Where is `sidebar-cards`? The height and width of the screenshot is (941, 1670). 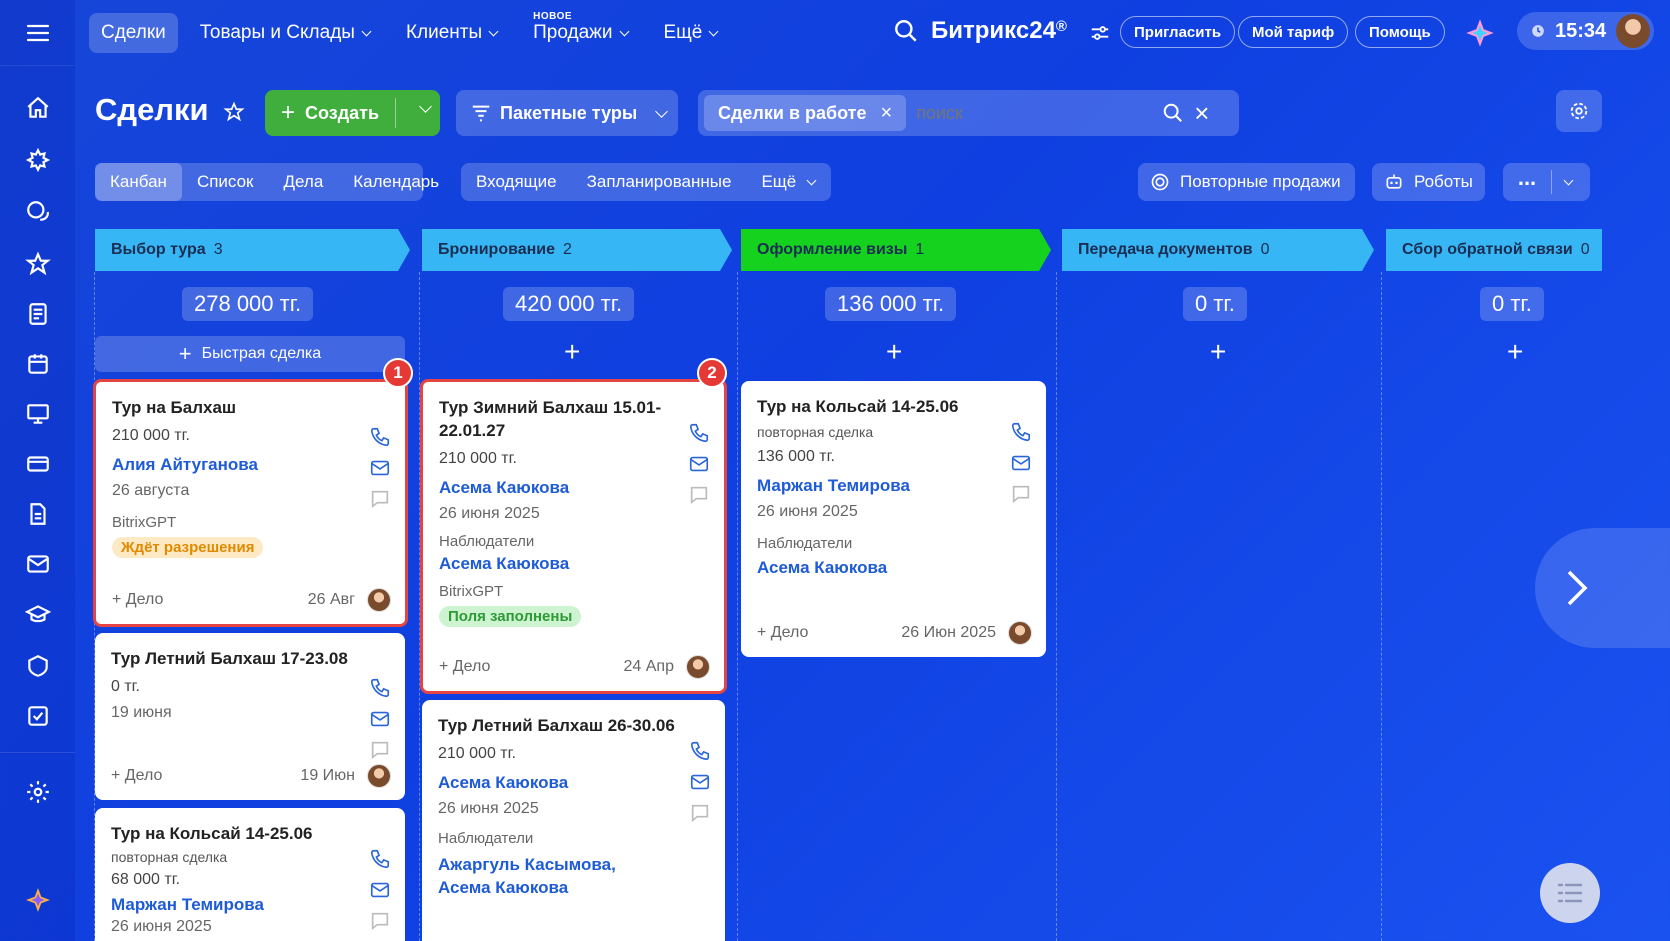 sidebar-cards is located at coordinates (38, 464).